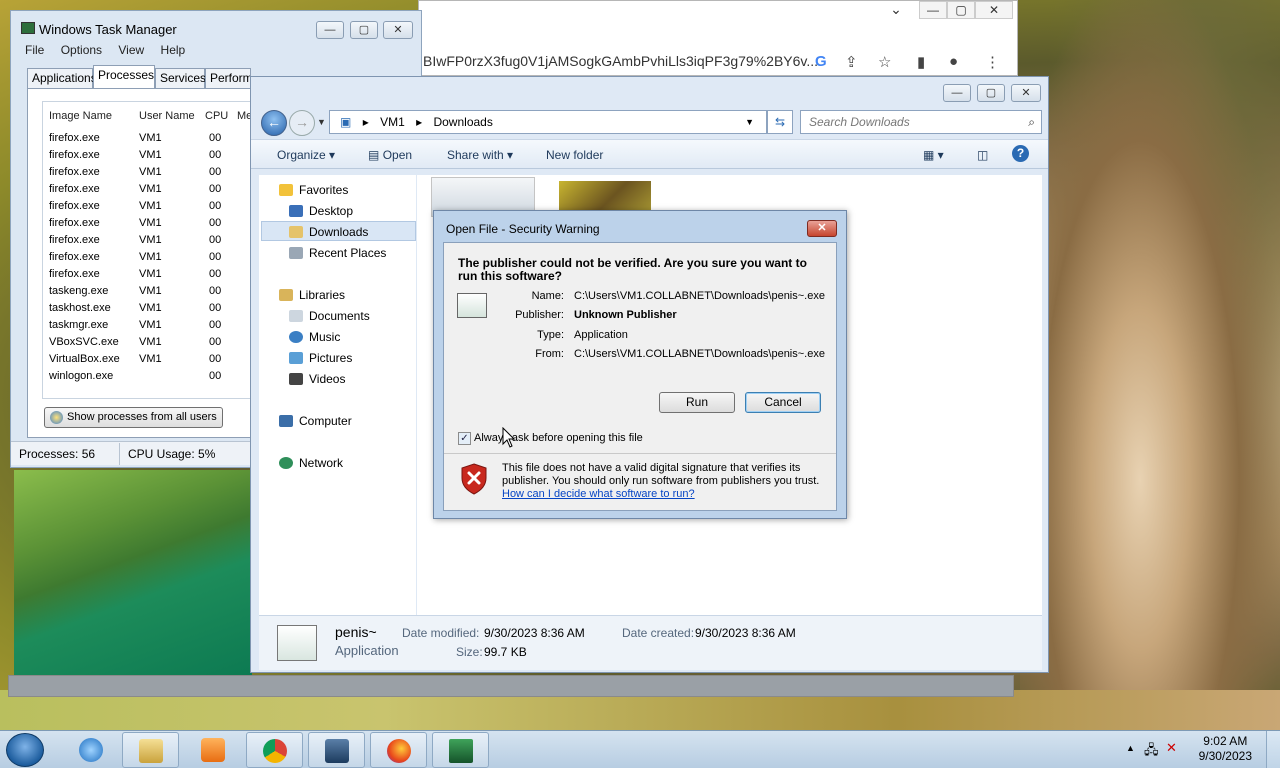 The width and height of the screenshot is (1280, 768). I want to click on taskbar-ie, so click(90, 750).